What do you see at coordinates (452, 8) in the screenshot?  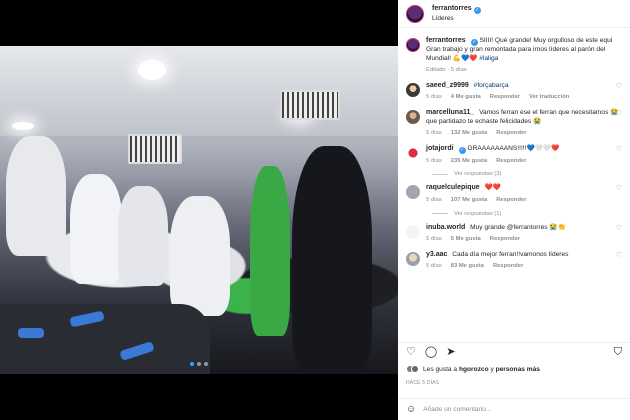 I see `author-username: ferrantorres` at bounding box center [452, 8].